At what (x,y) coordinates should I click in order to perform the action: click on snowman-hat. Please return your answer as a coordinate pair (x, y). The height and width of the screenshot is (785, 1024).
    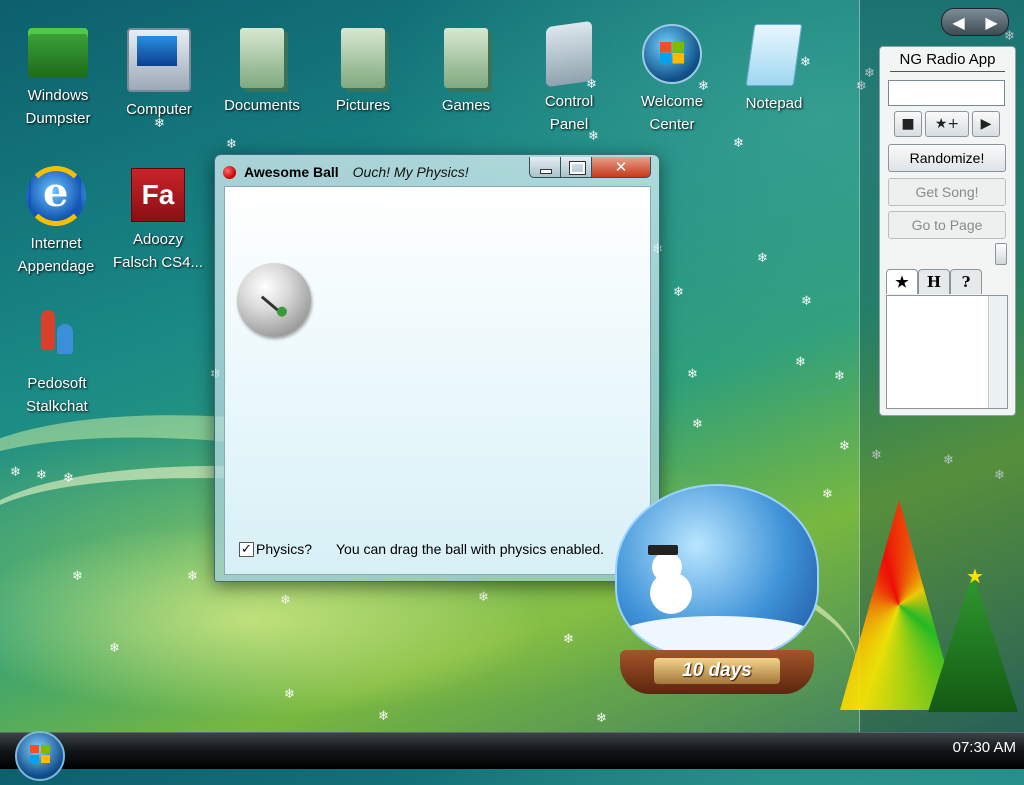
    Looking at the image, I should click on (663, 550).